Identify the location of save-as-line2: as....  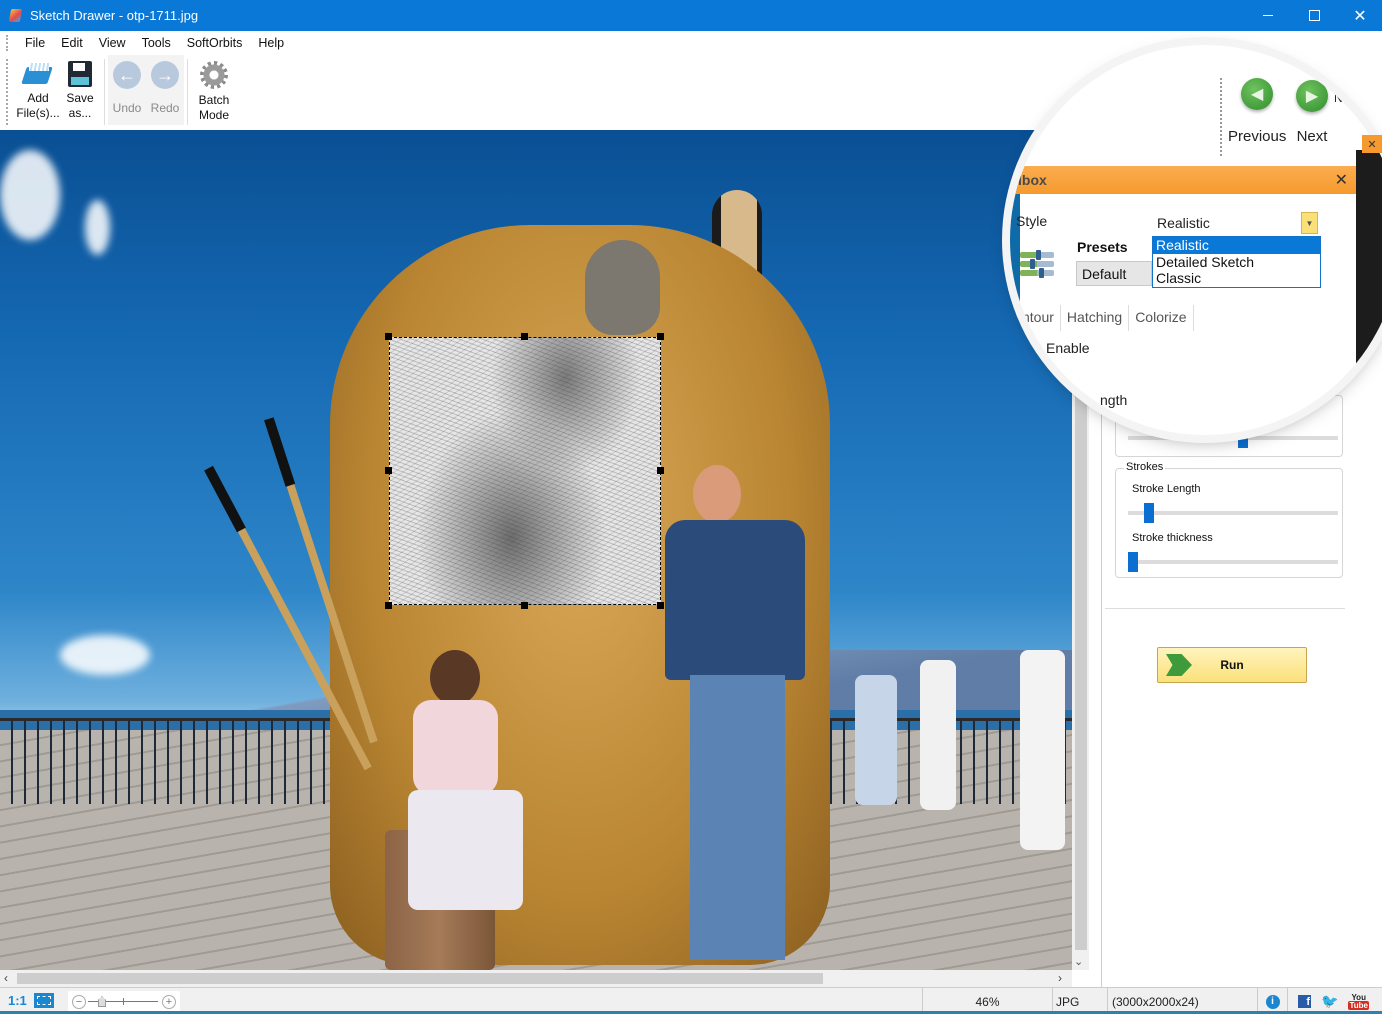
(80, 113).